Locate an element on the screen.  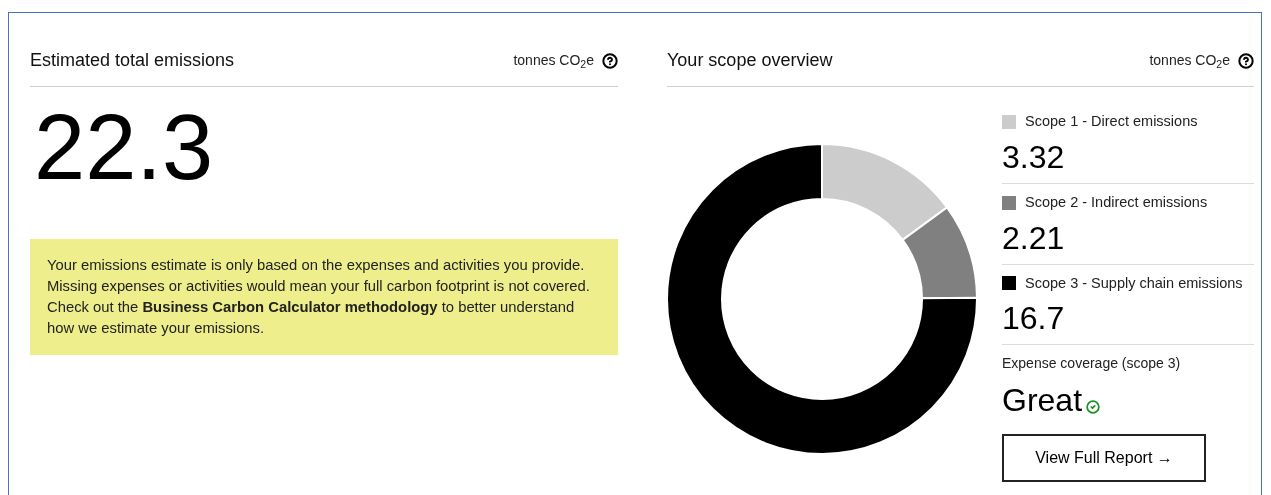
section-title: Your scope overview is located at coordinates (750, 60).